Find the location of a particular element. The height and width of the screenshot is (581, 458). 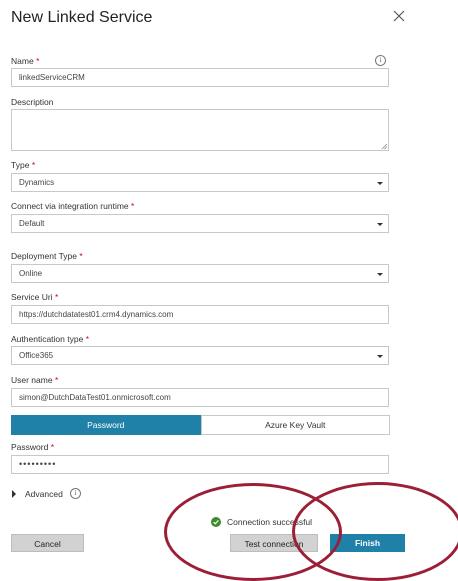

name-input: linkedServiceCRM is located at coordinates (200, 77).